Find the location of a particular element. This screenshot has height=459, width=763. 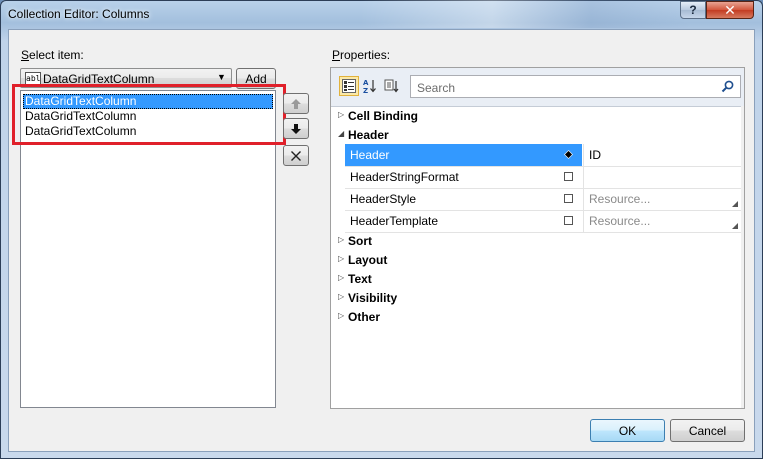

title-glass is located at coordinates (525, 14).